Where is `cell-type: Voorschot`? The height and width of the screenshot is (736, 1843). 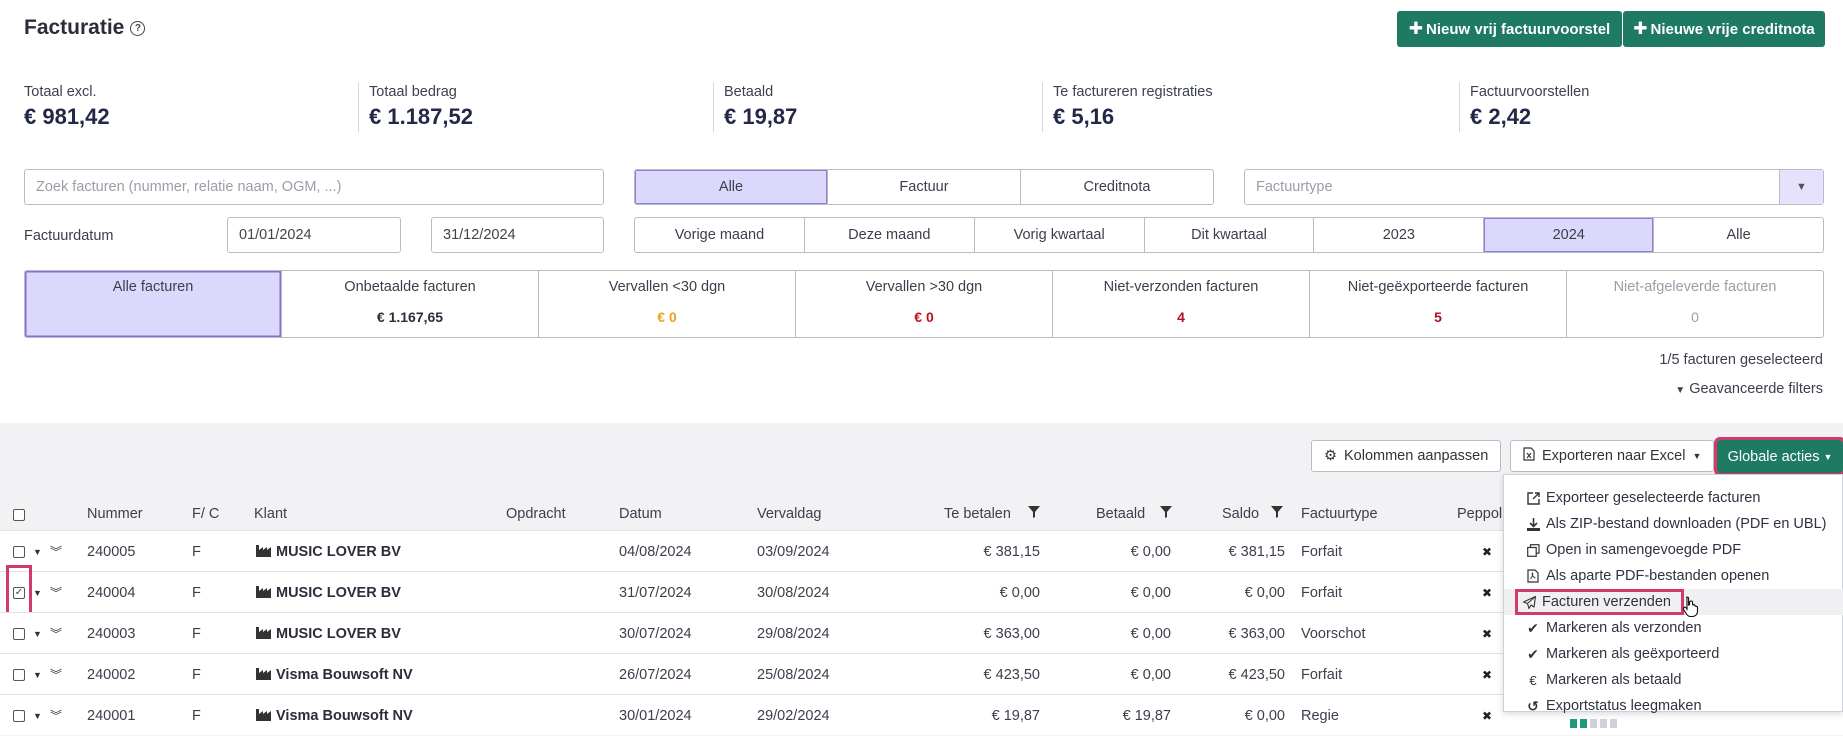
cell-type: Voorschot is located at coordinates (1333, 633).